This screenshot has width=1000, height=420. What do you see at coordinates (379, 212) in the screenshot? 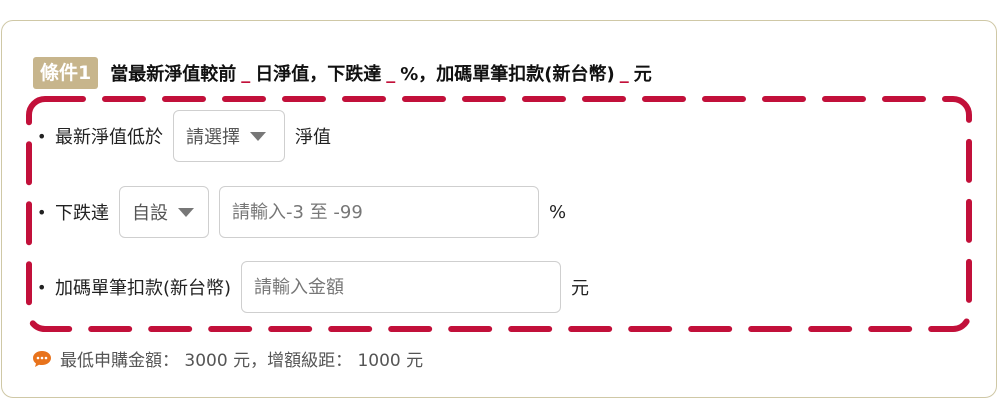
I see `drop-percent-input` at bounding box center [379, 212].